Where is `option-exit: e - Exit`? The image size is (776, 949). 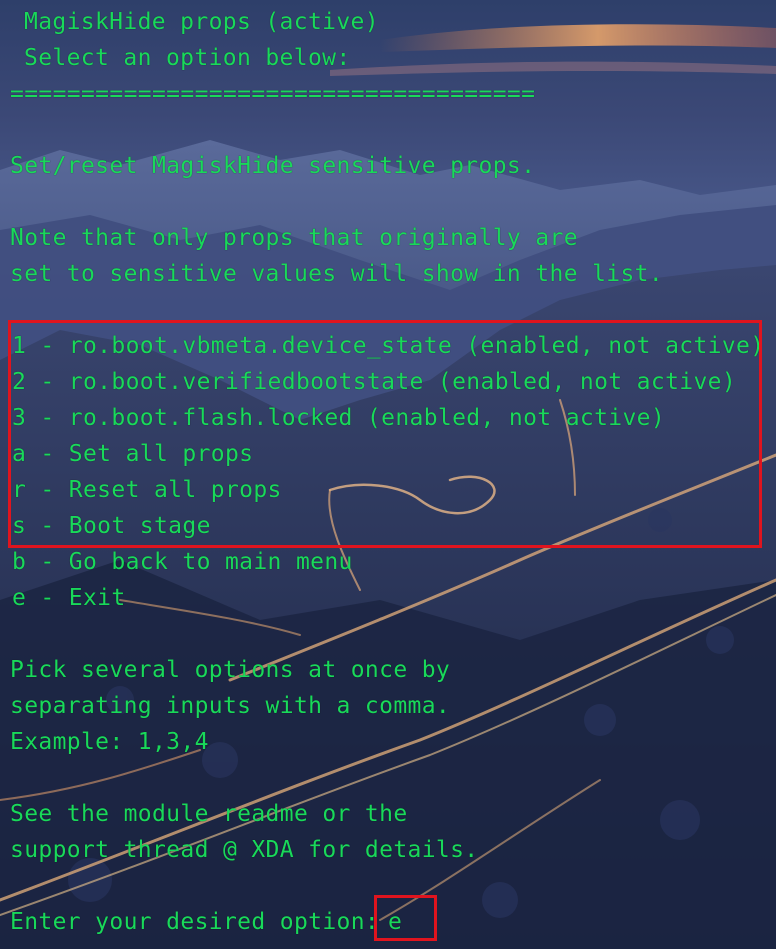
option-exit: e - Exit is located at coordinates (69, 598).